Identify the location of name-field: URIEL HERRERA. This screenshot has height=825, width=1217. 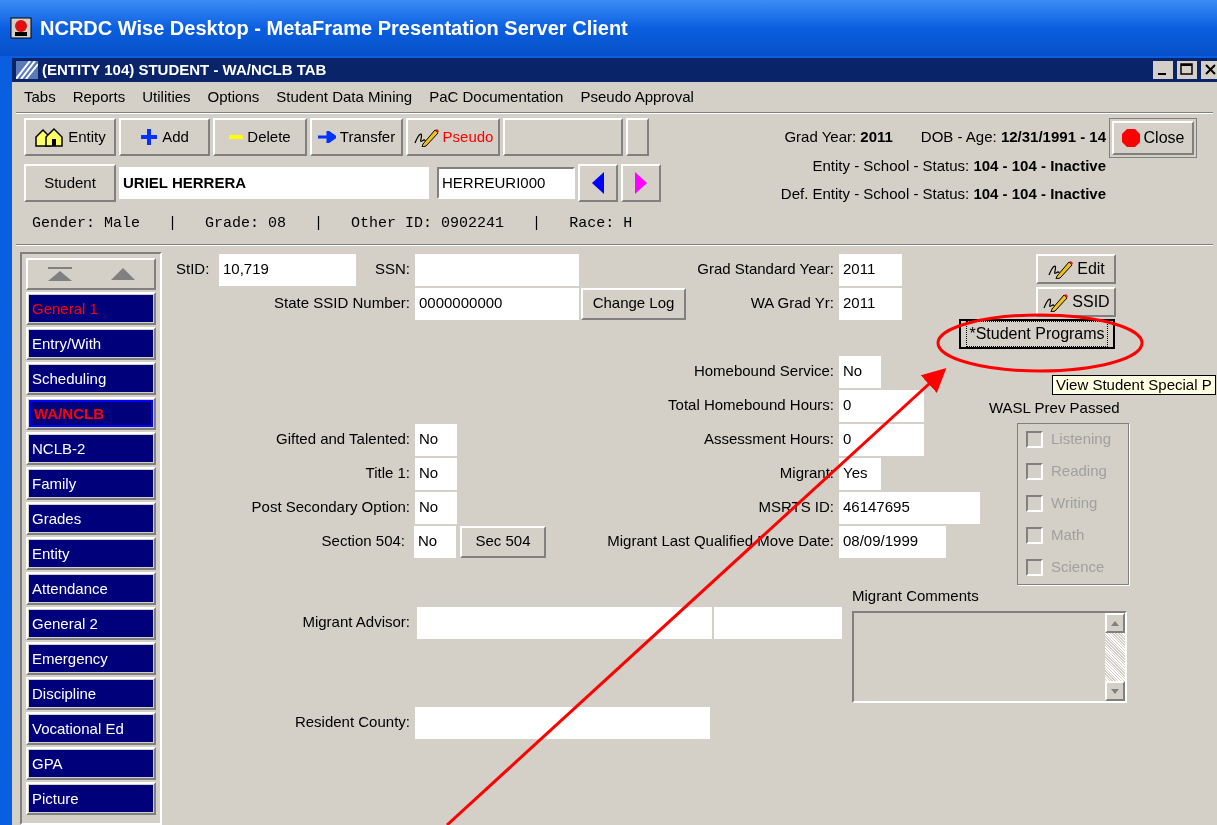
(274, 183).